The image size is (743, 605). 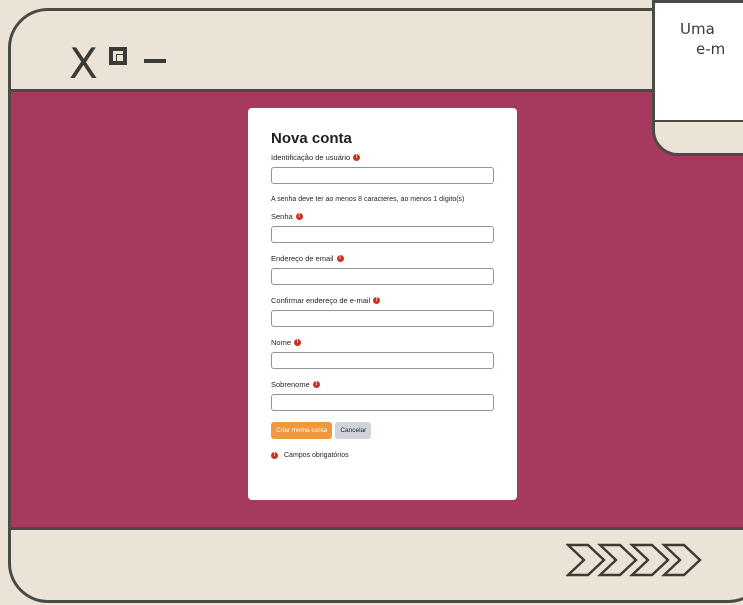 What do you see at coordinates (353, 430) in the screenshot?
I see `cancel-button: Cancelar` at bounding box center [353, 430].